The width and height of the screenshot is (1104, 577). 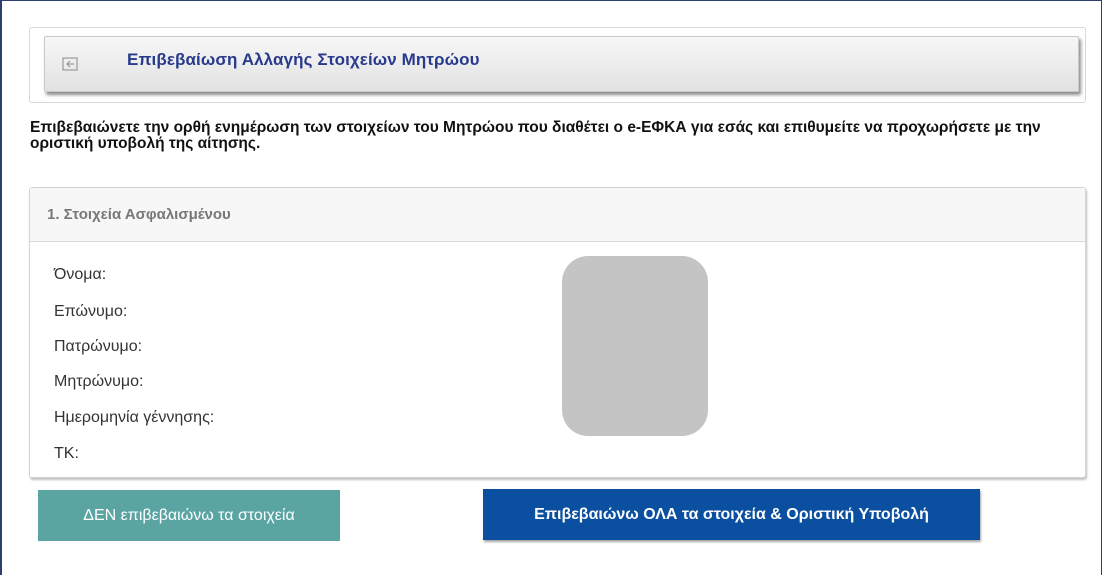 I want to click on field-birth-date-label: Ημερομηνία γέννησης:, so click(x=134, y=417).